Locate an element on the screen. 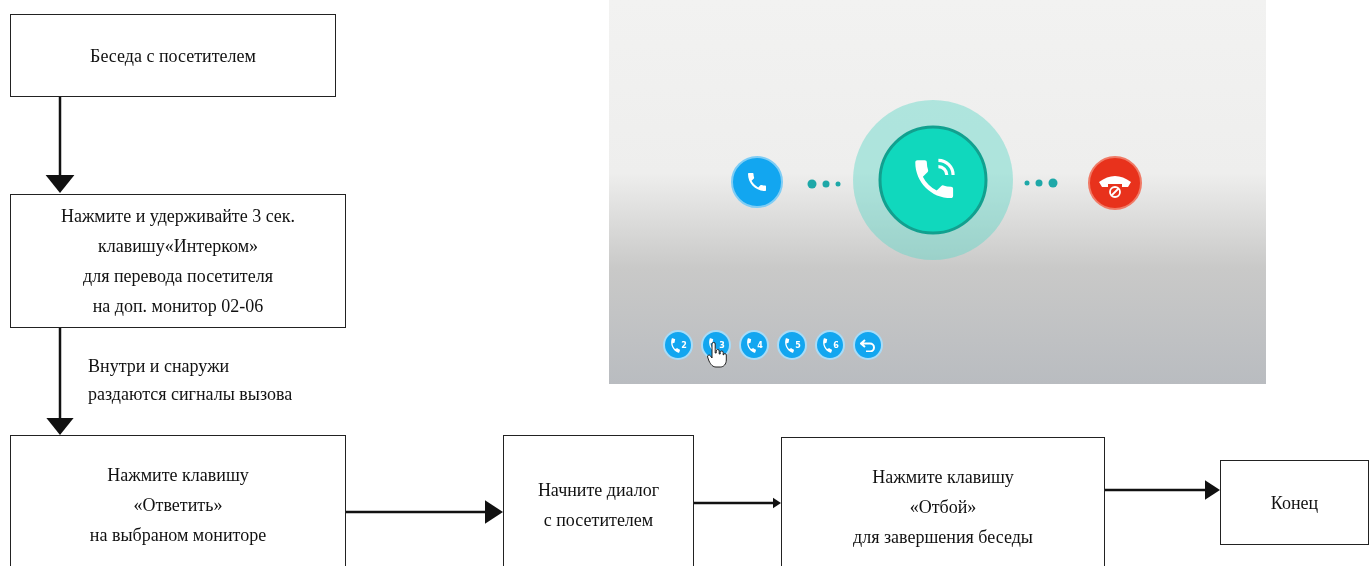  flow-note: Внутри и снаружи раздаются сигналы вызова is located at coordinates (190, 380).